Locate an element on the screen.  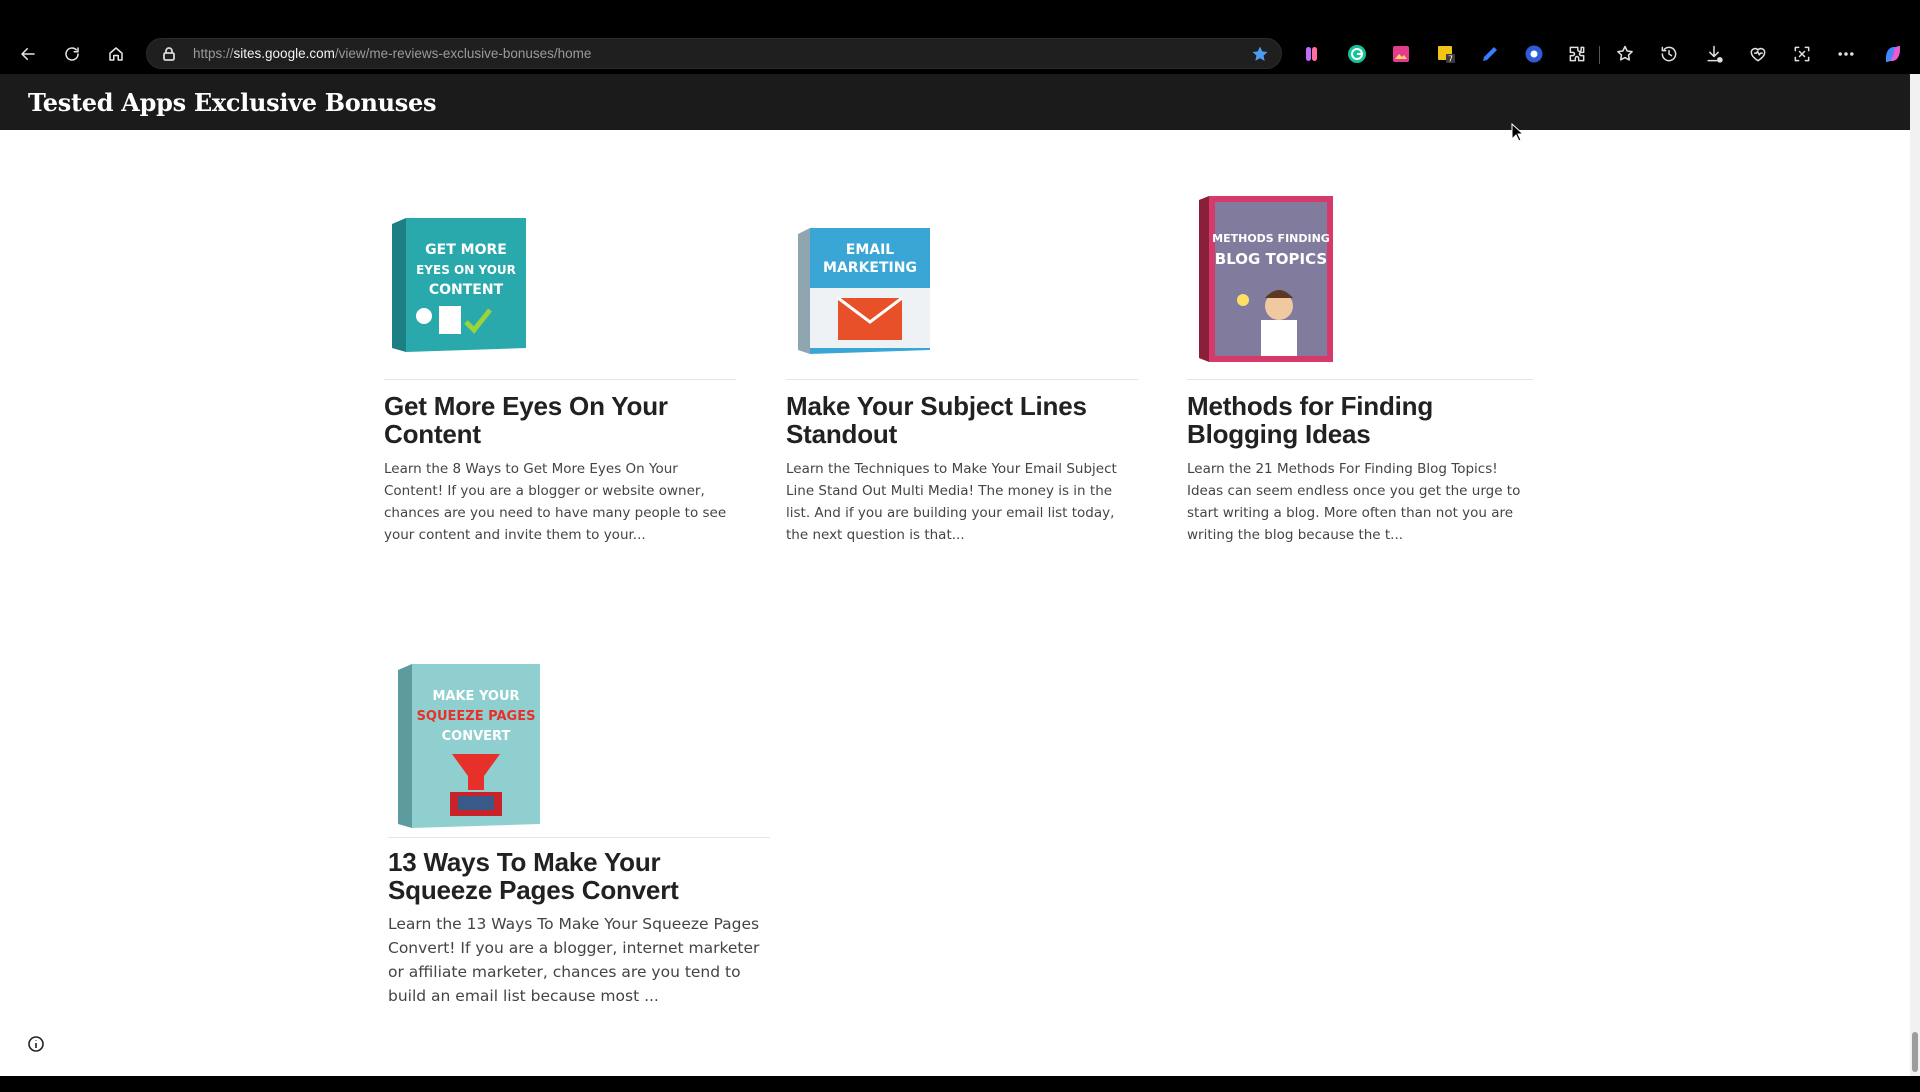
pen-icon is located at coordinates (1490, 54).